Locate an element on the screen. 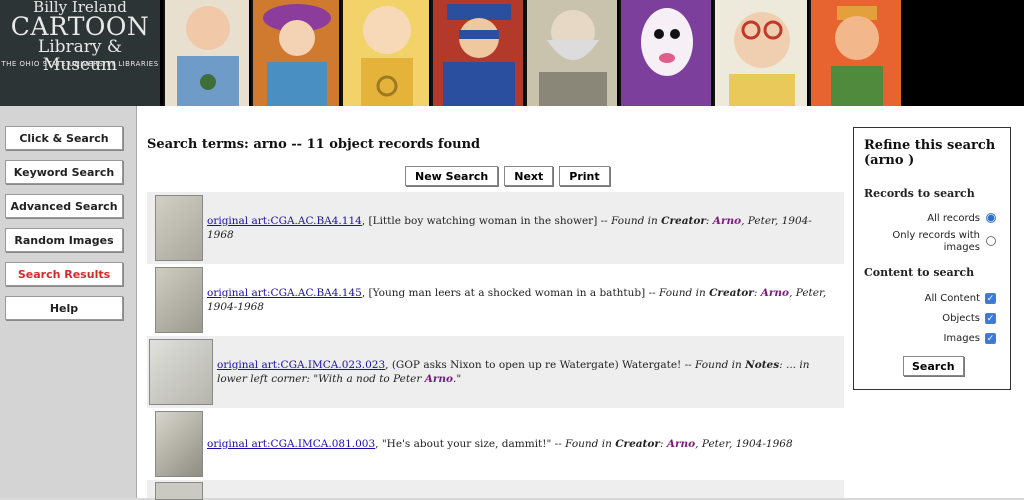  nav-click-search-button: Click & Search is located at coordinates (64, 138).